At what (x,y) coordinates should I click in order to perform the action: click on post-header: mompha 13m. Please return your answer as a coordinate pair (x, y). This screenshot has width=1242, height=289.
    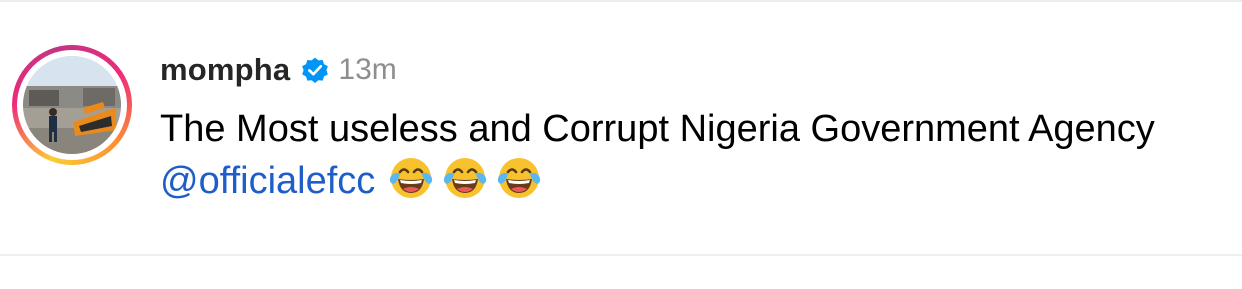
    Looking at the image, I should click on (278, 70).